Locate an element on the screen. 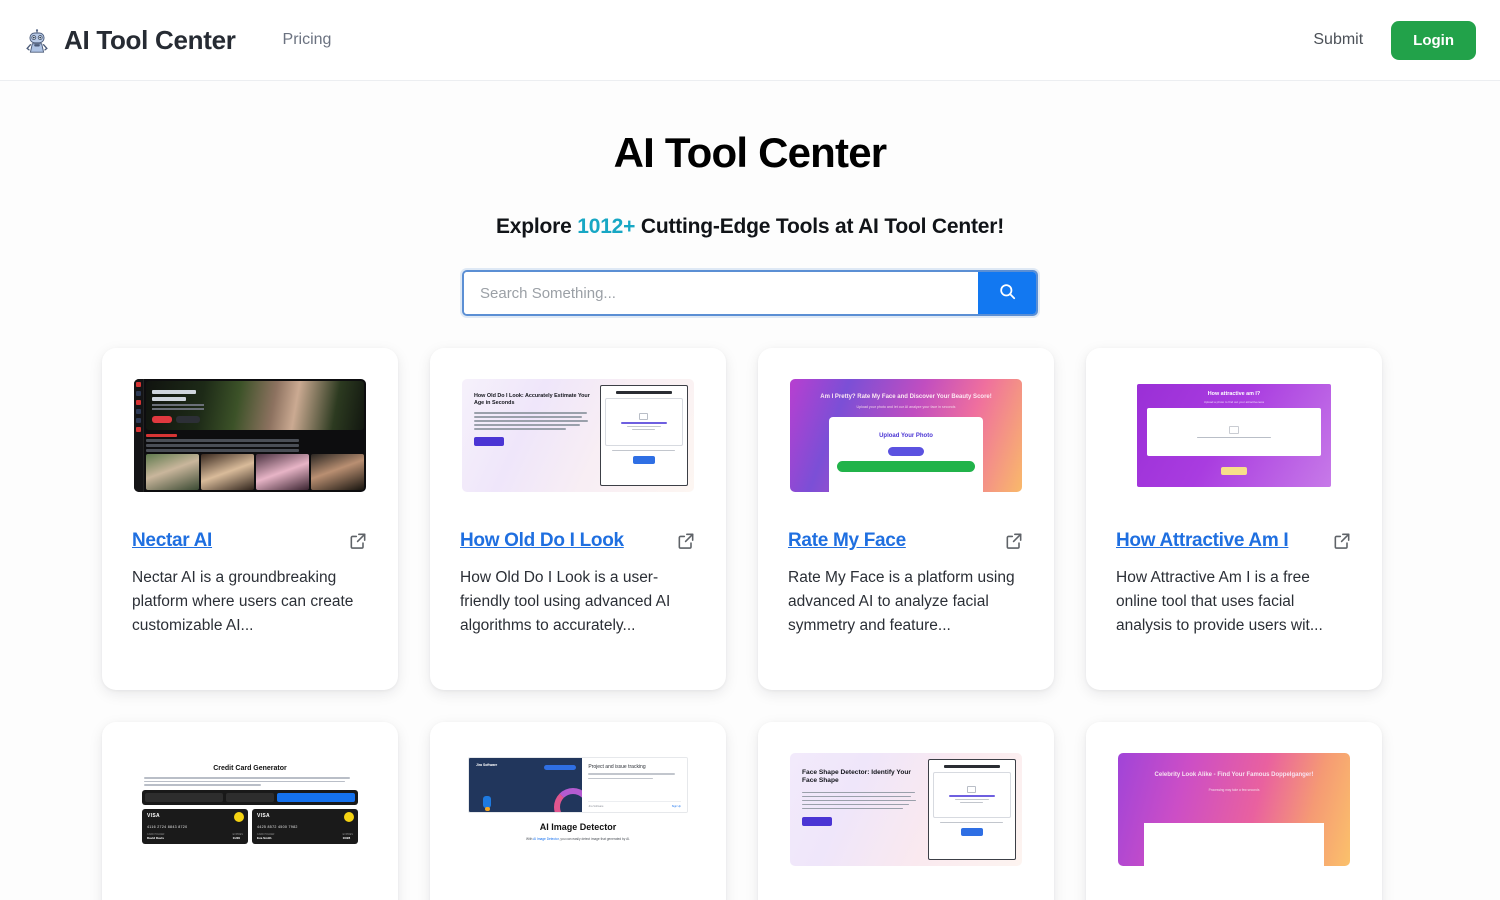 This screenshot has height=900, width=1500. brand-logo: AI Tool Center is located at coordinates (129, 40).